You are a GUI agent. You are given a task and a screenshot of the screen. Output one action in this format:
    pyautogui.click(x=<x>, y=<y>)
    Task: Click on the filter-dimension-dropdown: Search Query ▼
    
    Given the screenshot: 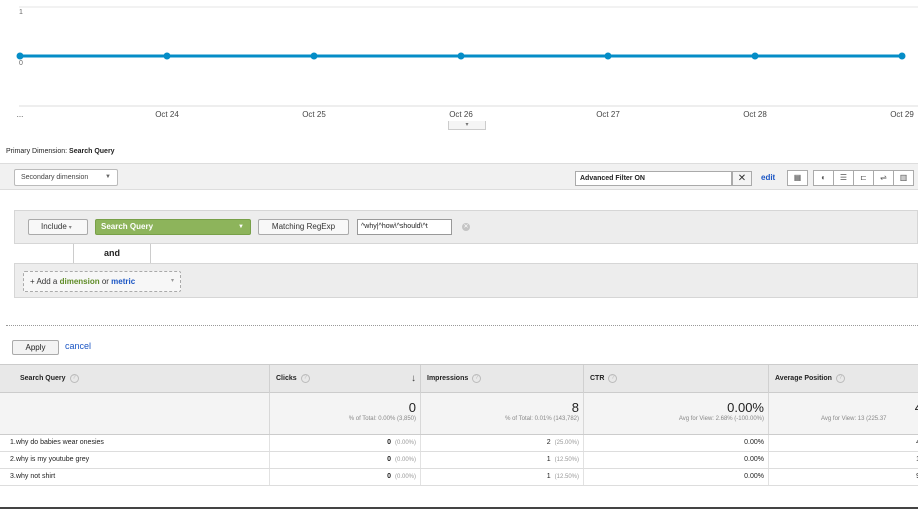 What is the action you would take?
    pyautogui.click(x=173, y=227)
    